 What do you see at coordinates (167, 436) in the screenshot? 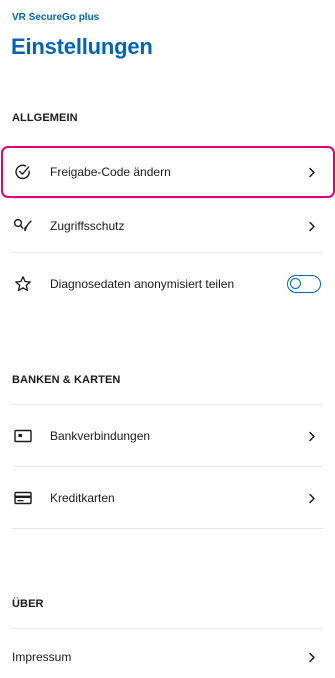
I see `settings-item-bankverbindungen: Bankverbindungen` at bounding box center [167, 436].